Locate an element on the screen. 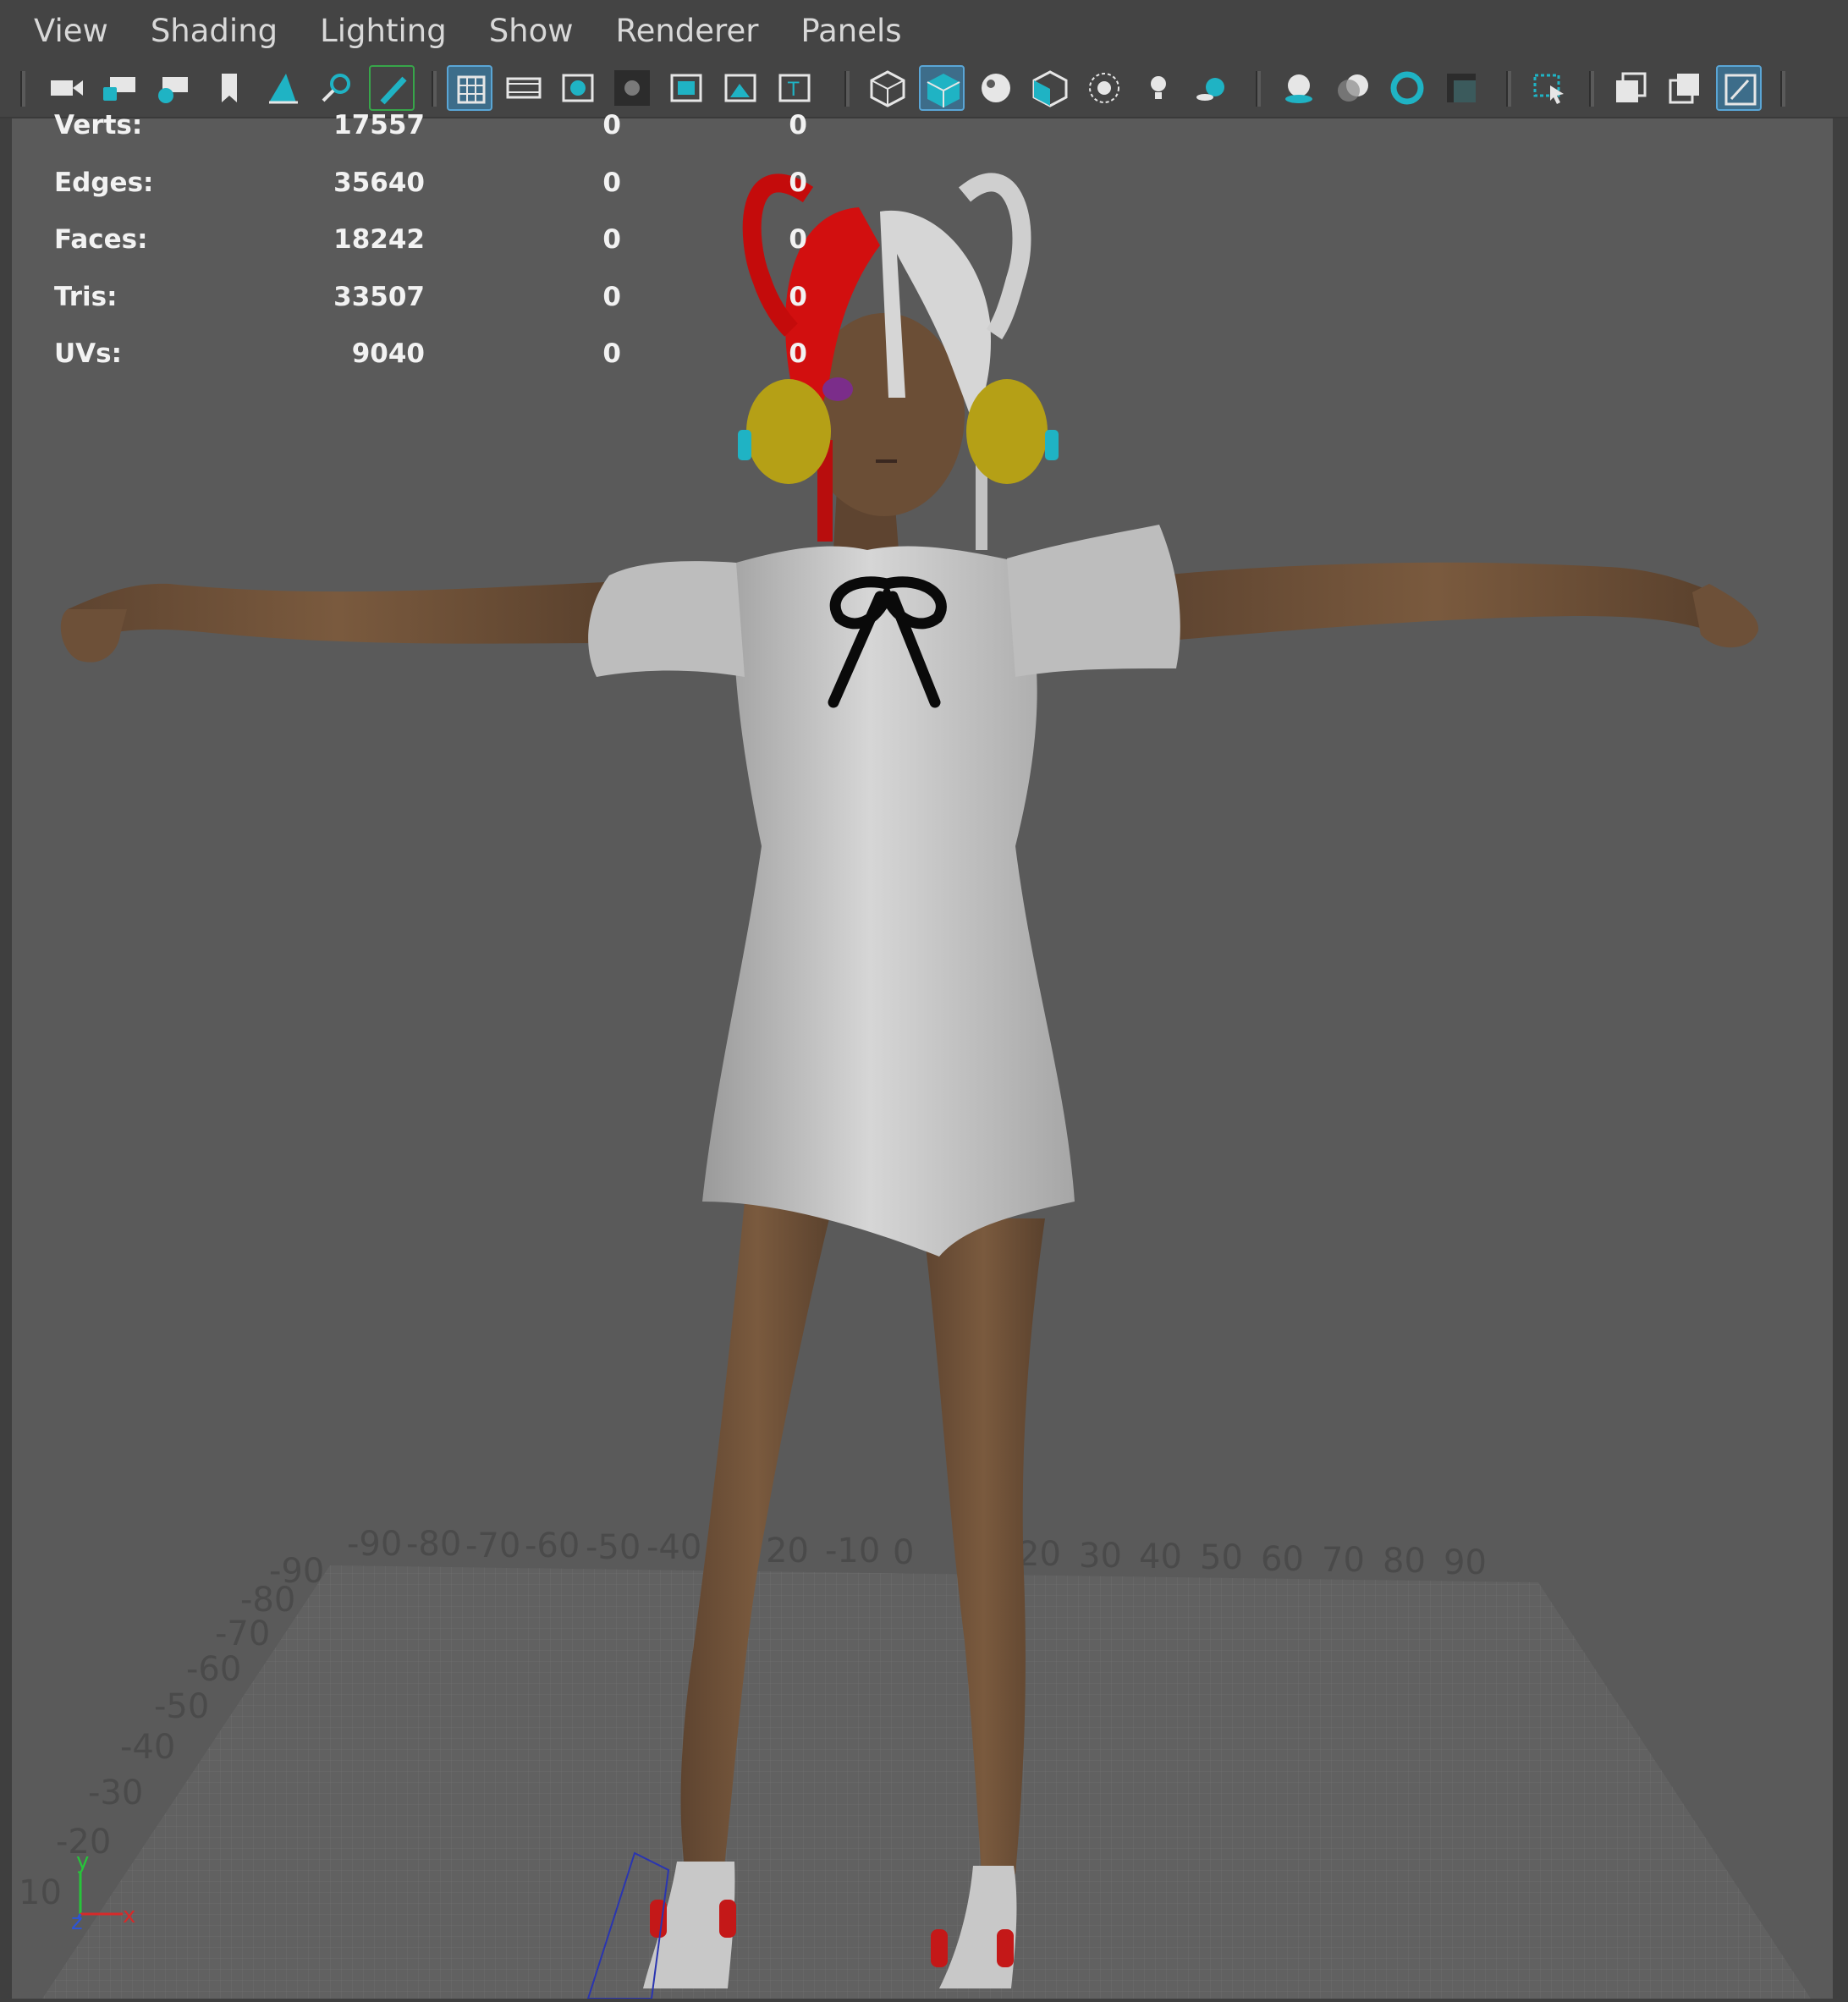 This screenshot has width=1848, height=2002. gate-mask-button is located at coordinates (632, 88).